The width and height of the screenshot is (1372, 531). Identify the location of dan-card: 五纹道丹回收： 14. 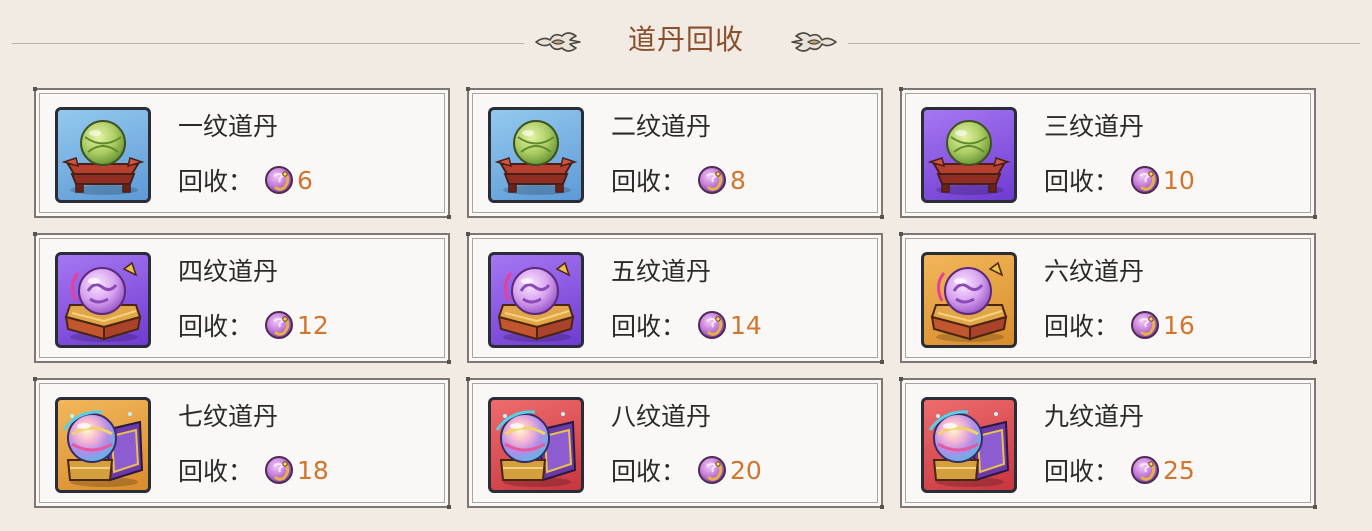
(675, 298).